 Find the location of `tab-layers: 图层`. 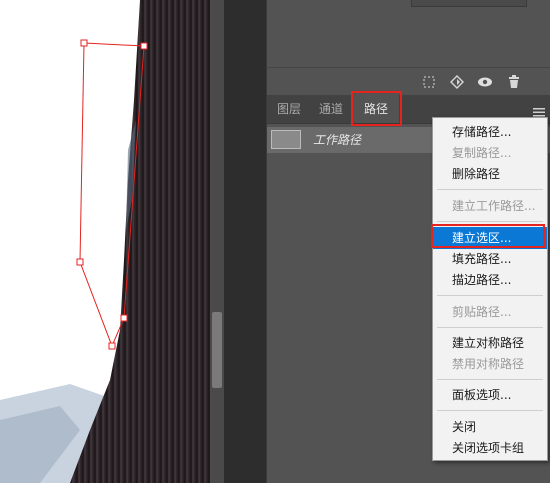

tab-layers: 图层 is located at coordinates (289, 109).